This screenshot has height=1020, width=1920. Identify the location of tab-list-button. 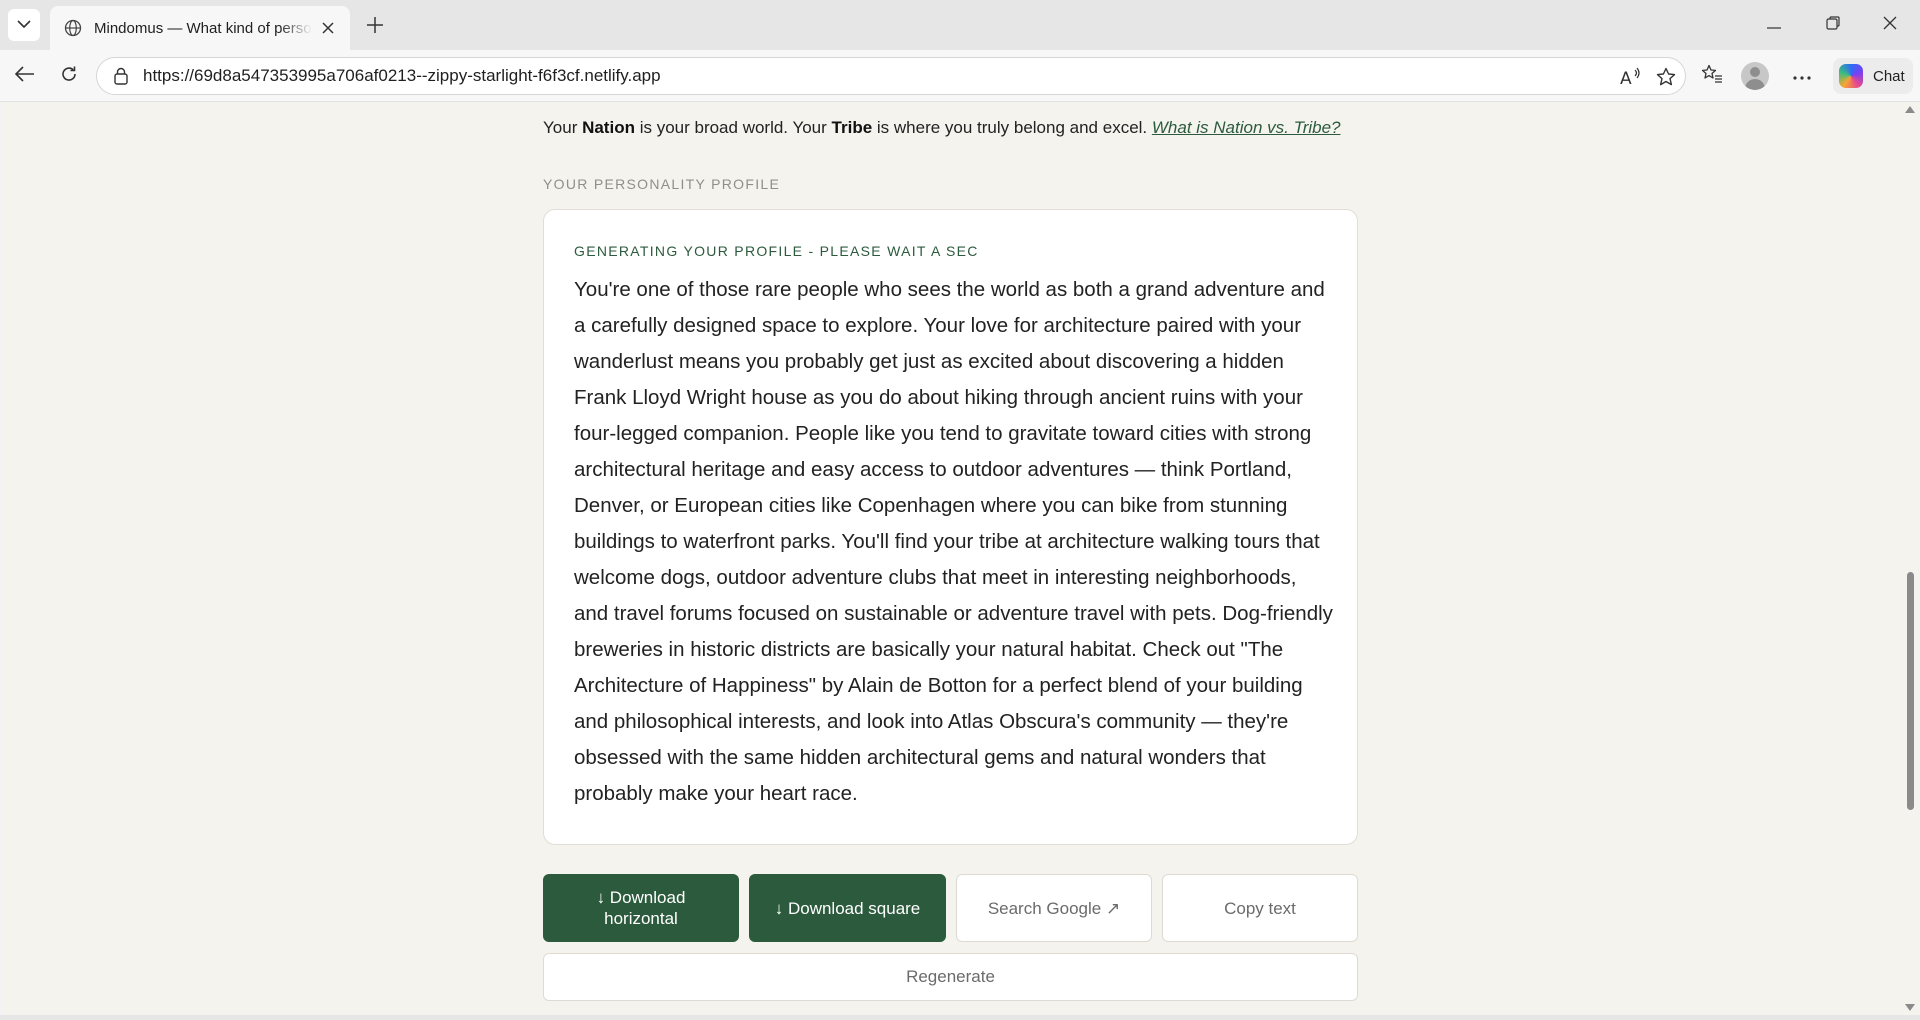
(24, 25).